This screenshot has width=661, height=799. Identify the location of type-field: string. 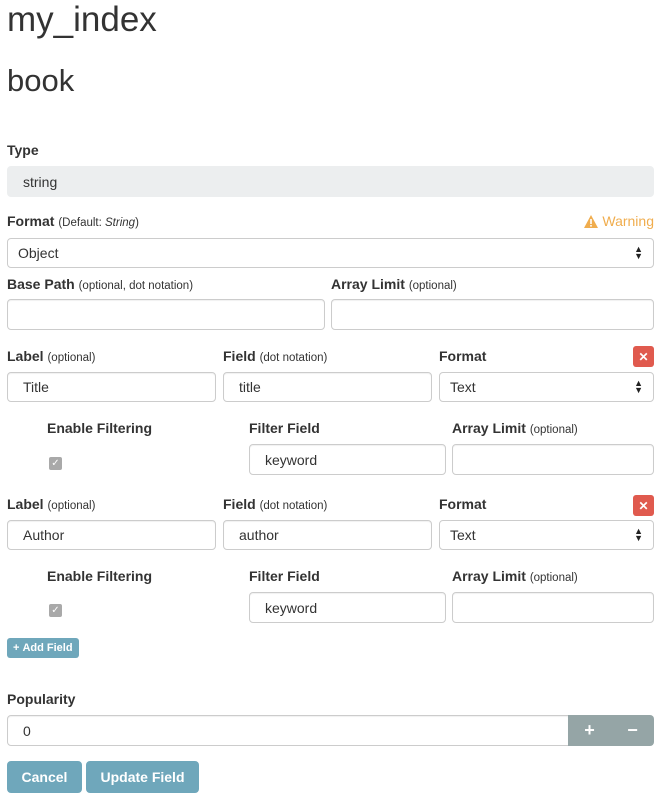
(330, 181).